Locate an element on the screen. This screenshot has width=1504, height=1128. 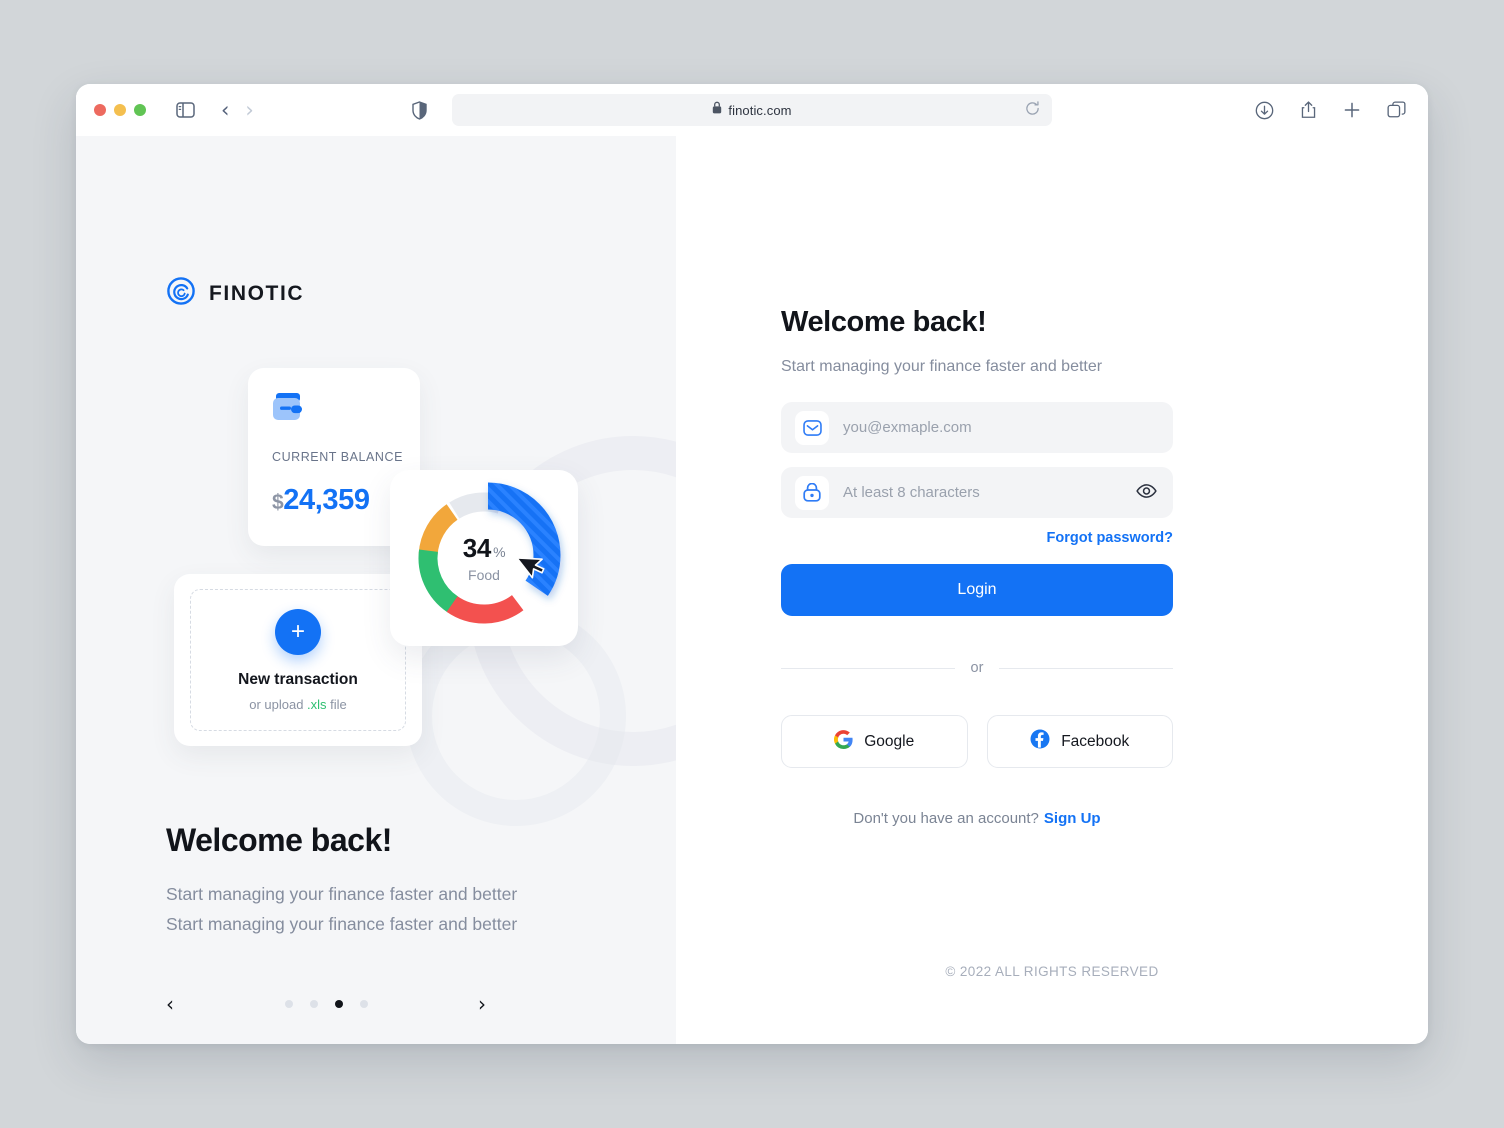
address-bar-content: finotic.com is located at coordinates (752, 110).